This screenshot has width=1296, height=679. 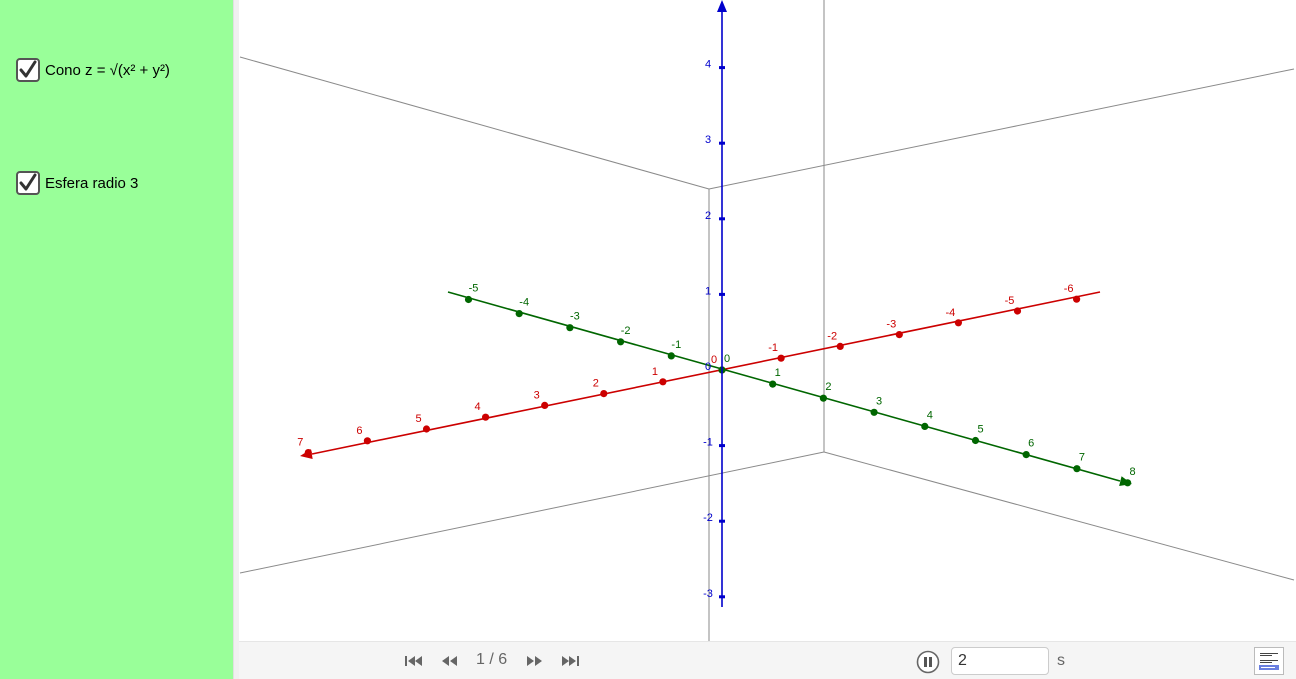 What do you see at coordinates (879, 401) in the screenshot?
I see `y-axis-tick-label: 3` at bounding box center [879, 401].